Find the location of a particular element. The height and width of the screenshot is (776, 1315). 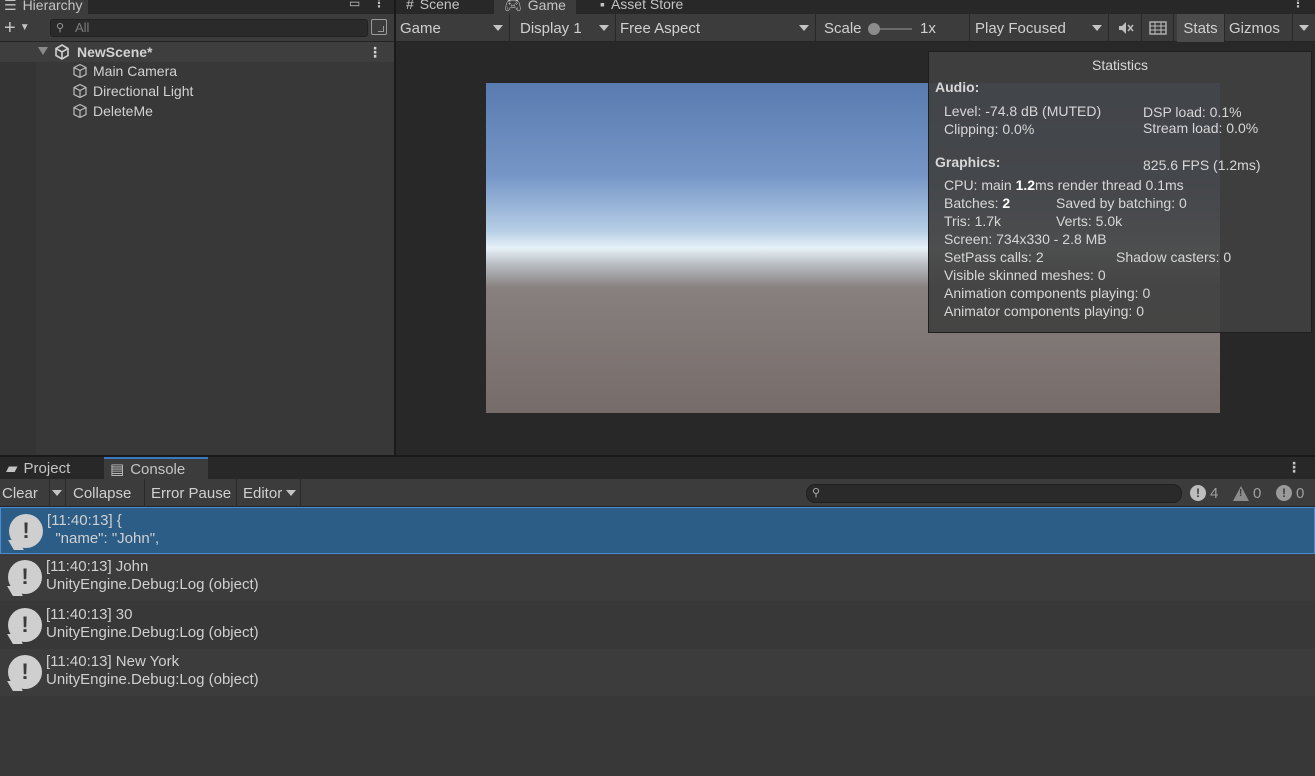

shadow-casters-stat: Shadow casters: 0 is located at coordinates (1174, 257).